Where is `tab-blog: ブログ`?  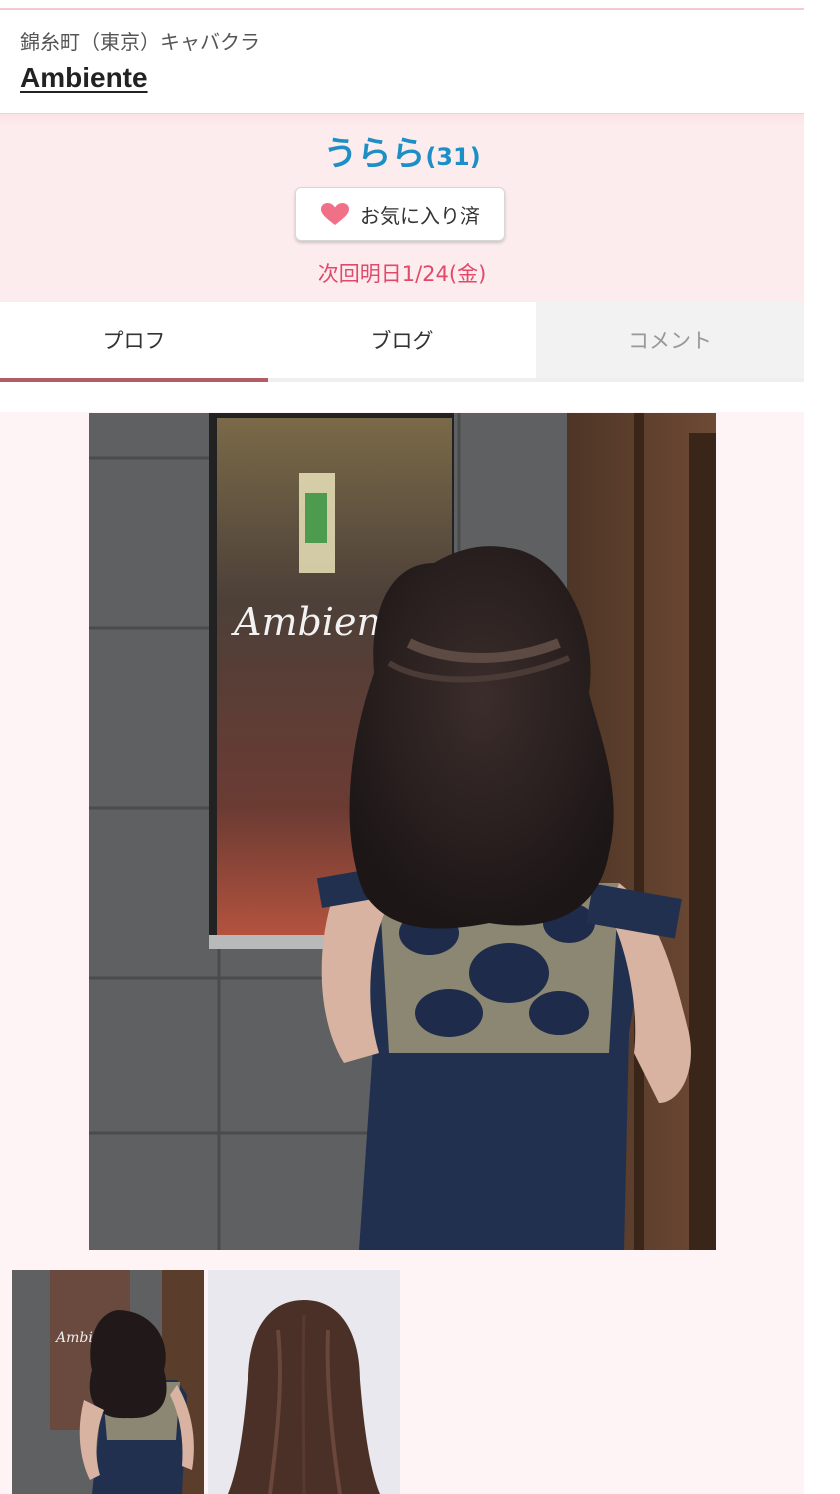 tab-blog: ブログ is located at coordinates (402, 342).